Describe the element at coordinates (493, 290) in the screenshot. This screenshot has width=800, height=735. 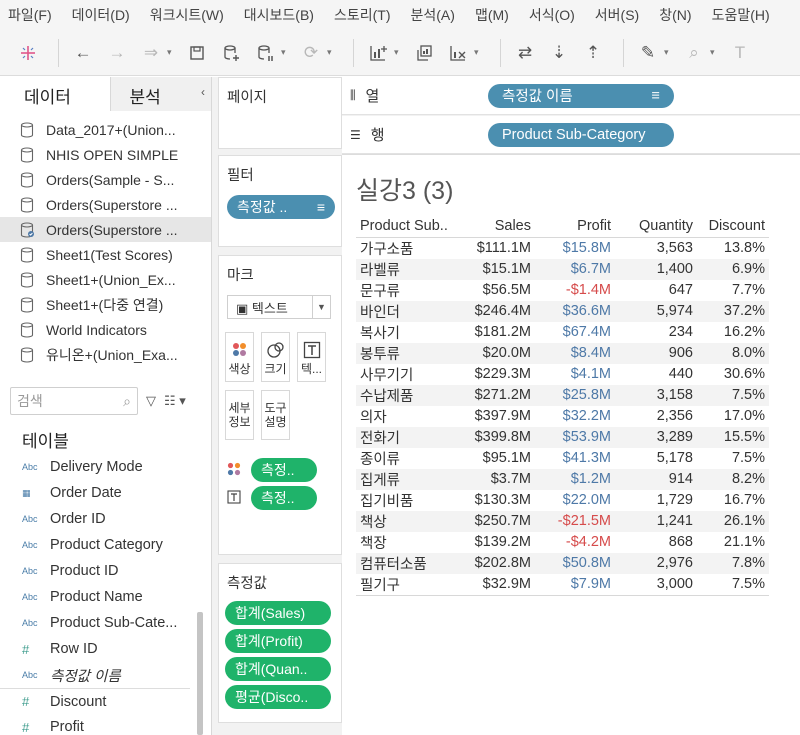
I see `cell-sales: $56.5M` at that location.